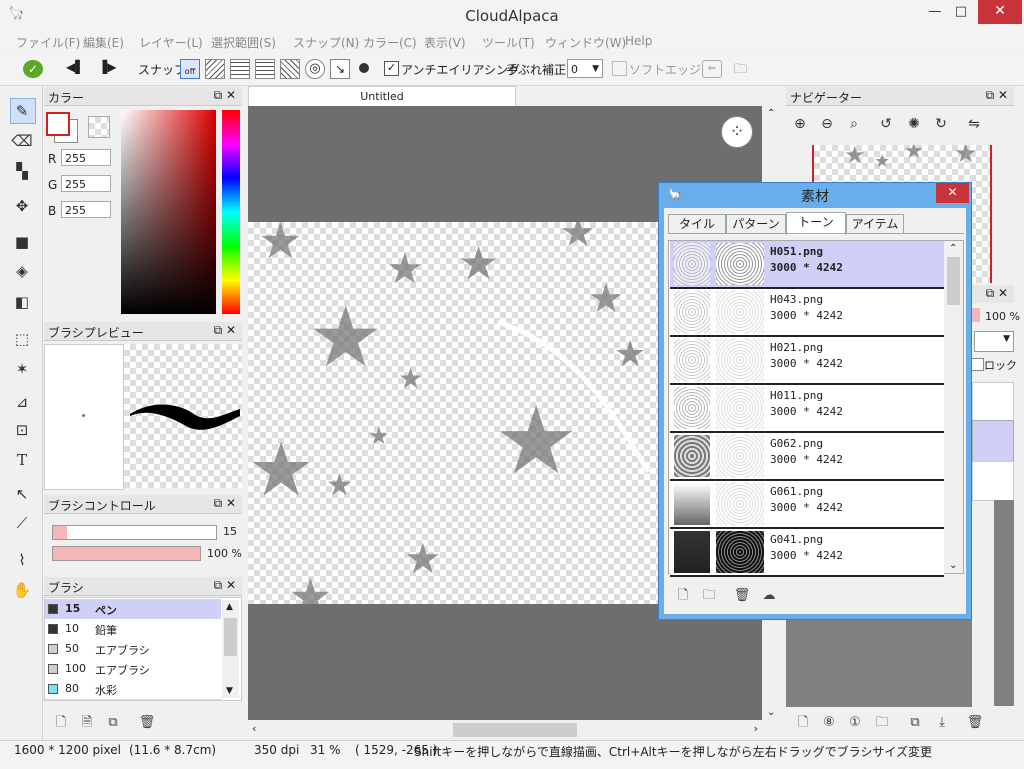 The height and width of the screenshot is (769, 1024). I want to click on material-list-item: G062.png 3000 * 4242, so click(807, 457).